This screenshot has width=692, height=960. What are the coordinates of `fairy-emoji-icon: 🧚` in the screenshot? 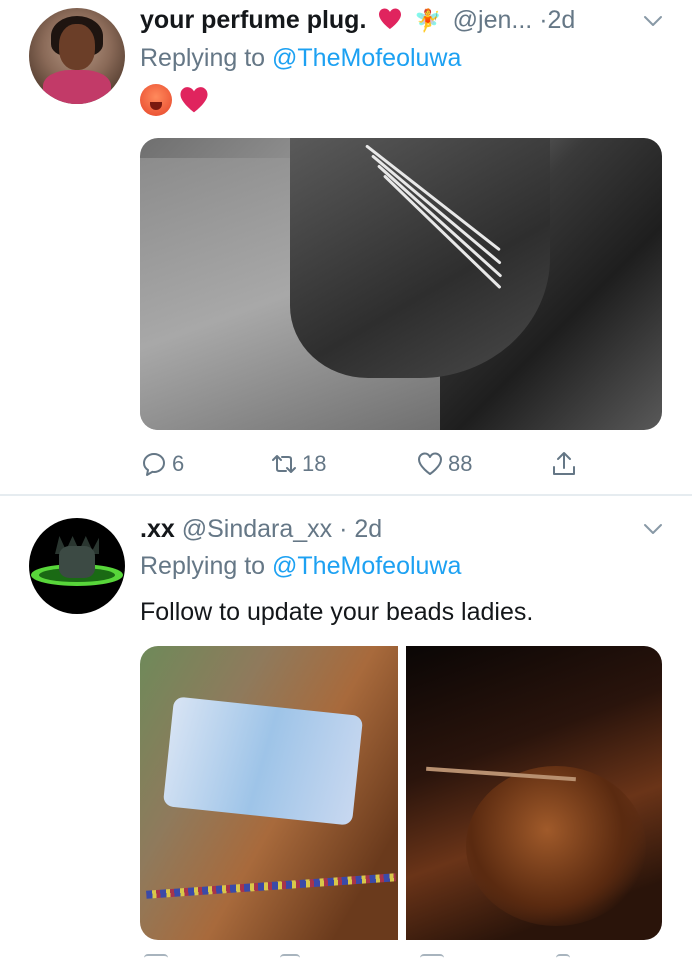 It's located at (428, 20).